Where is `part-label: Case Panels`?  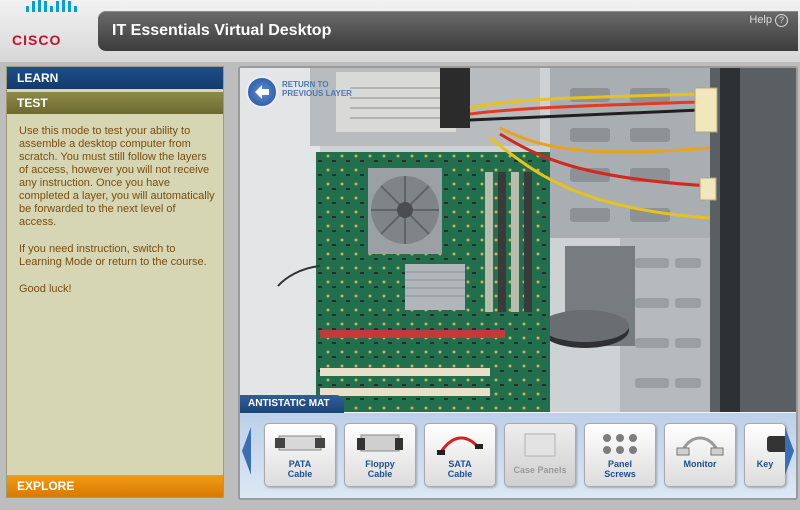 part-label: Case Panels is located at coordinates (540, 470).